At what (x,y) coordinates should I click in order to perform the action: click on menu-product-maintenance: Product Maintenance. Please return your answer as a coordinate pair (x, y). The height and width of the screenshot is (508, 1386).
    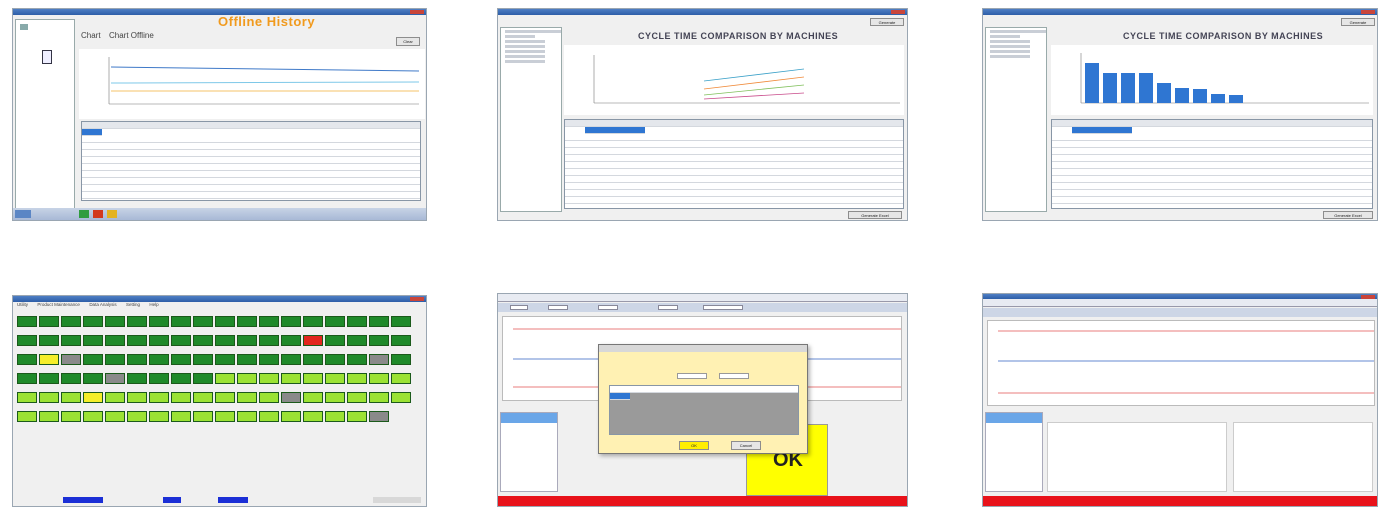
    Looking at the image, I should click on (58, 304).